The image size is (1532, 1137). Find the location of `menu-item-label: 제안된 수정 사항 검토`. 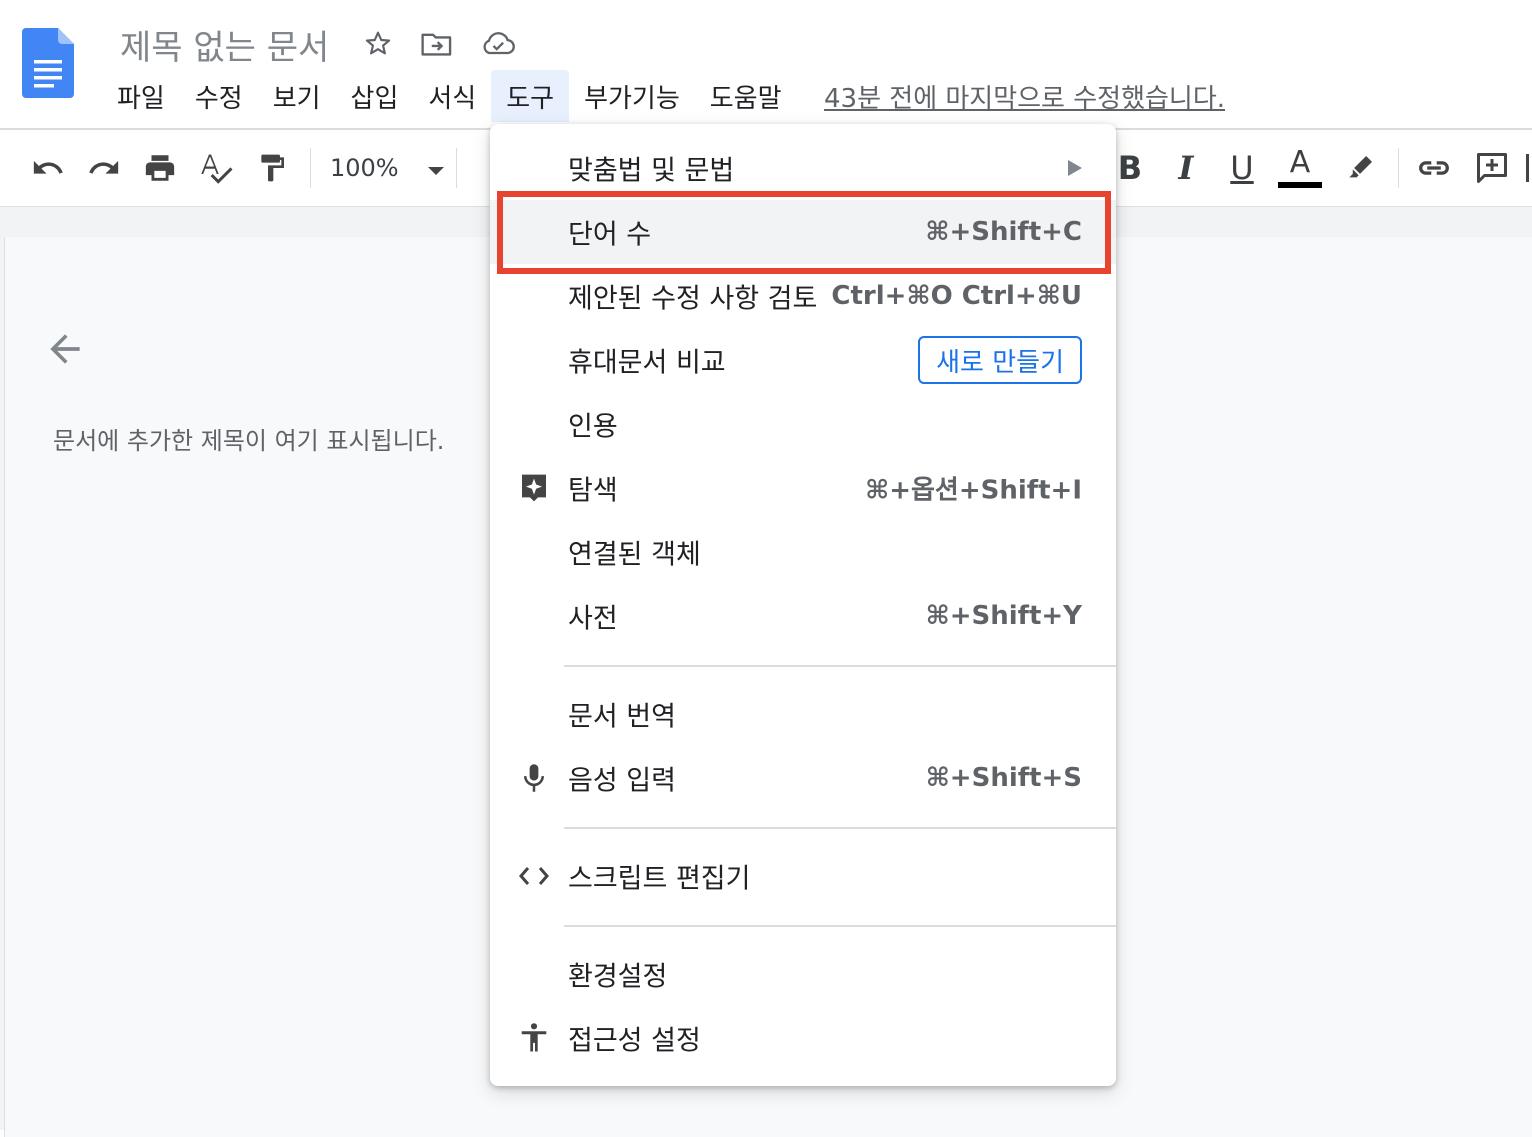

menu-item-label: 제안된 수정 사항 검토 is located at coordinates (693, 299).